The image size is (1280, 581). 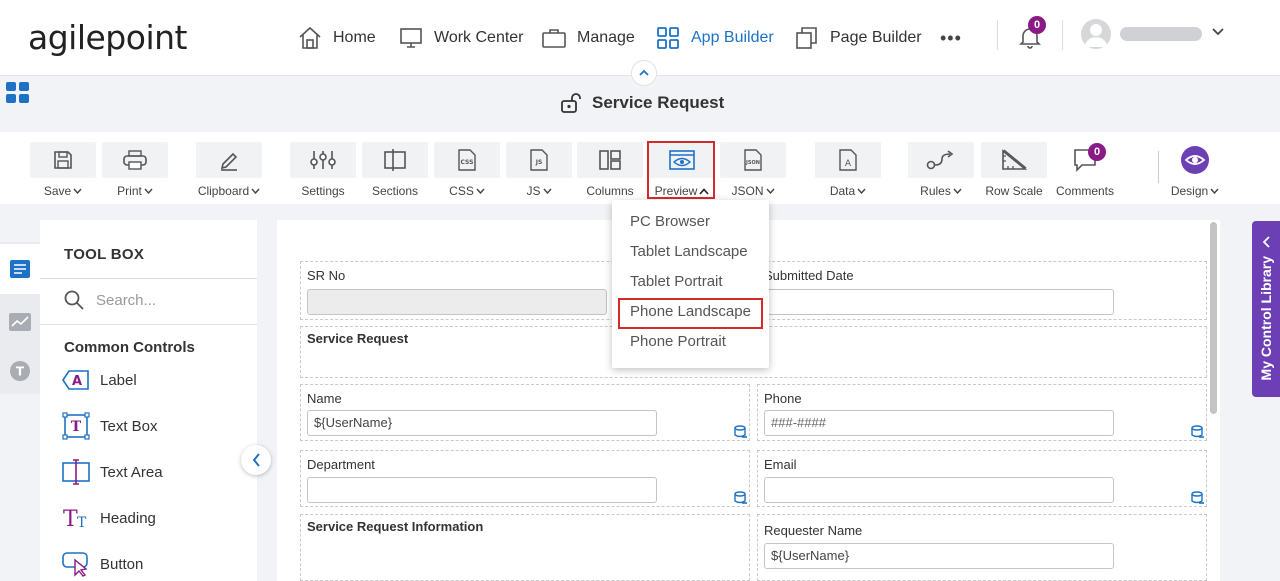 I want to click on toolbar-clipboard: Clipboard, so click(x=229, y=170).